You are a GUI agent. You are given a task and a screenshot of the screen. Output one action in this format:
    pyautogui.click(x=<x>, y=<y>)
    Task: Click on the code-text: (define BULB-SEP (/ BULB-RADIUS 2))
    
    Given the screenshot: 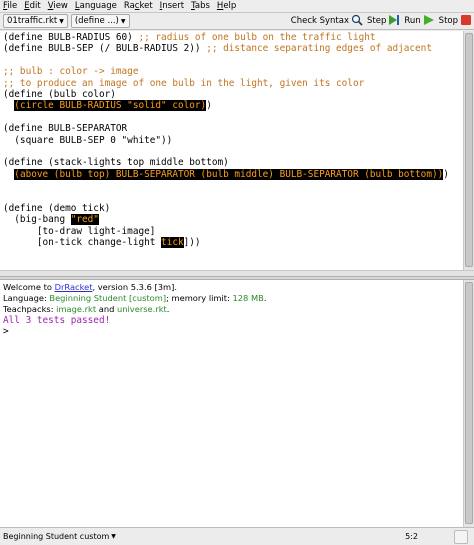 What is the action you would take?
    pyautogui.click(x=105, y=49)
    